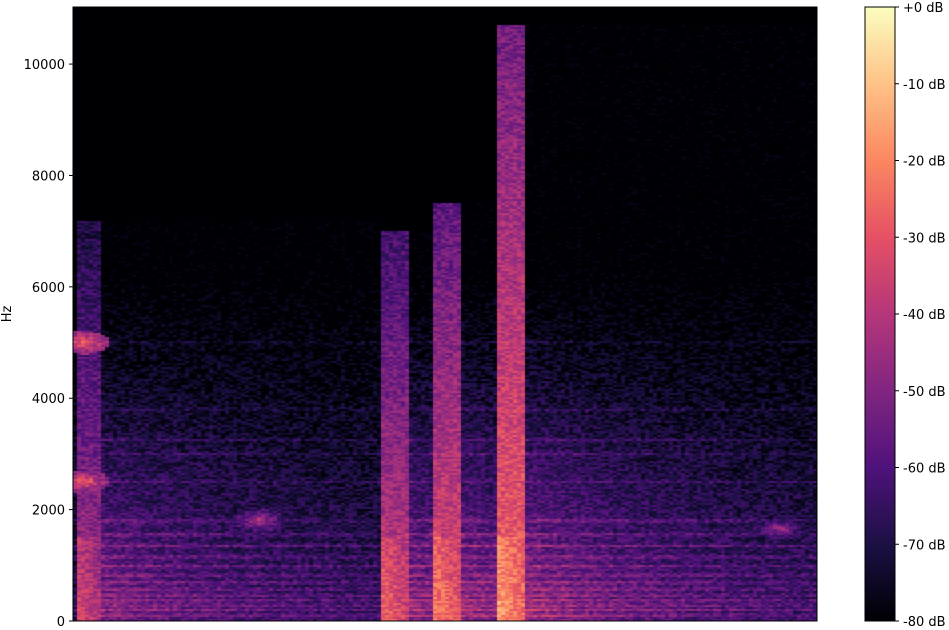 The height and width of the screenshot is (630, 949). Describe the element at coordinates (924, 238) in the screenshot. I see `colorbar-tick-label: -30 dB` at that location.